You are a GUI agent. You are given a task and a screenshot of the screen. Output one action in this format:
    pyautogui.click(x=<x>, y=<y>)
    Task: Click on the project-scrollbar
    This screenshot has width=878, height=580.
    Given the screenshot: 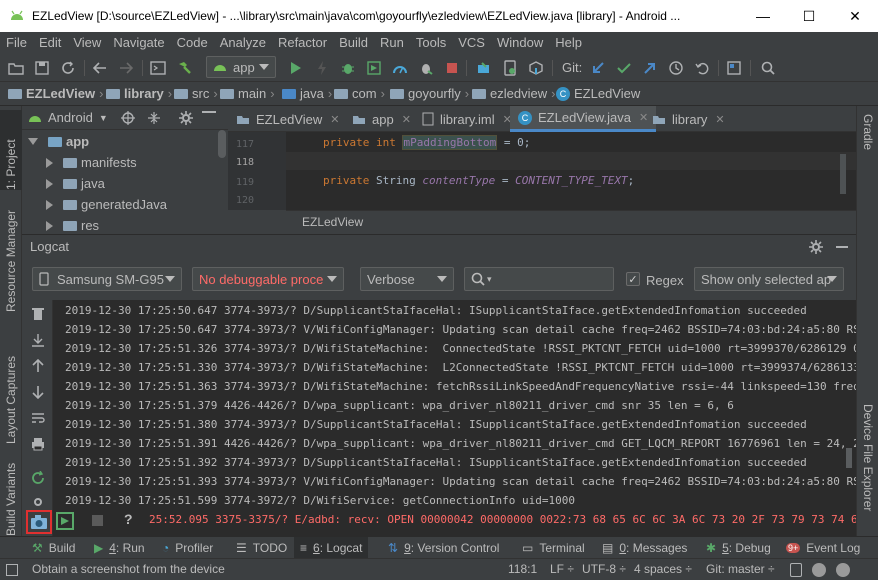 What is the action you would take?
    pyautogui.click(x=222, y=144)
    